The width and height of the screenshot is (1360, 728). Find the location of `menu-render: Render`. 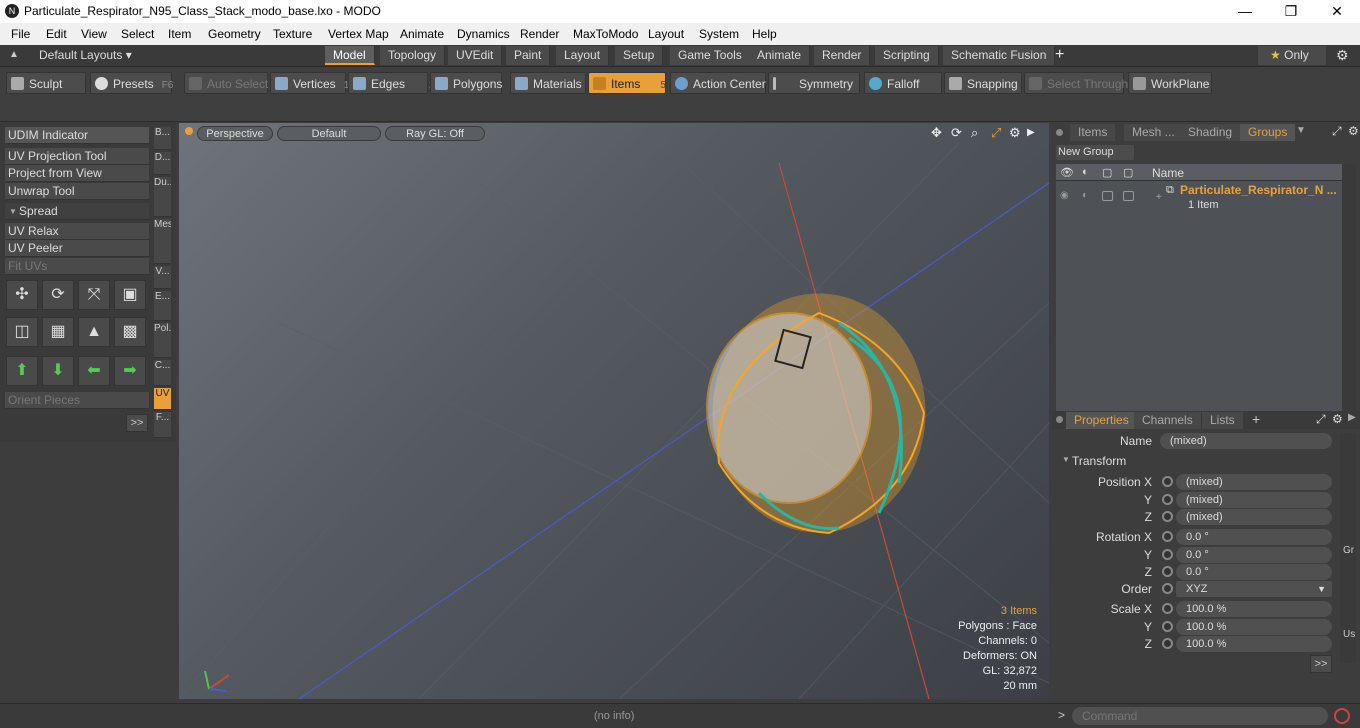

menu-render: Render is located at coordinates (539, 34).